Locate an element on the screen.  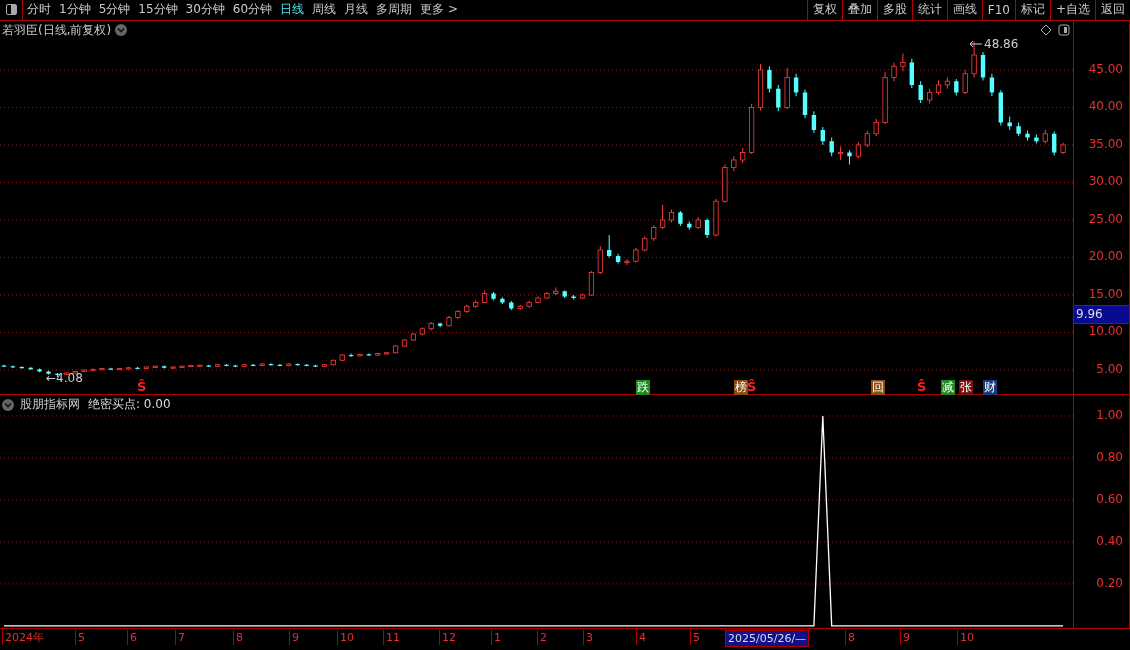
toolbar-button: 标记 is located at coordinates (1032, 10).